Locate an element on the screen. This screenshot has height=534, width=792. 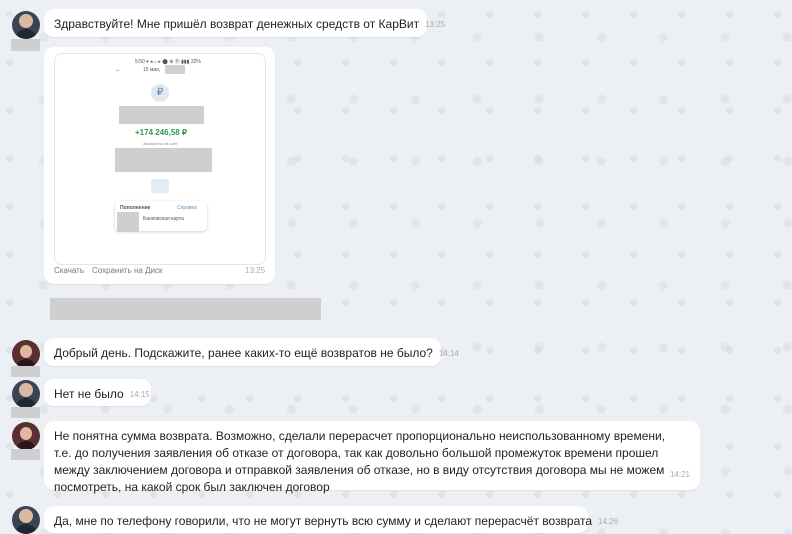
attachment-actions: Скачать Сохранить на Диск is located at coordinates (112, 270).